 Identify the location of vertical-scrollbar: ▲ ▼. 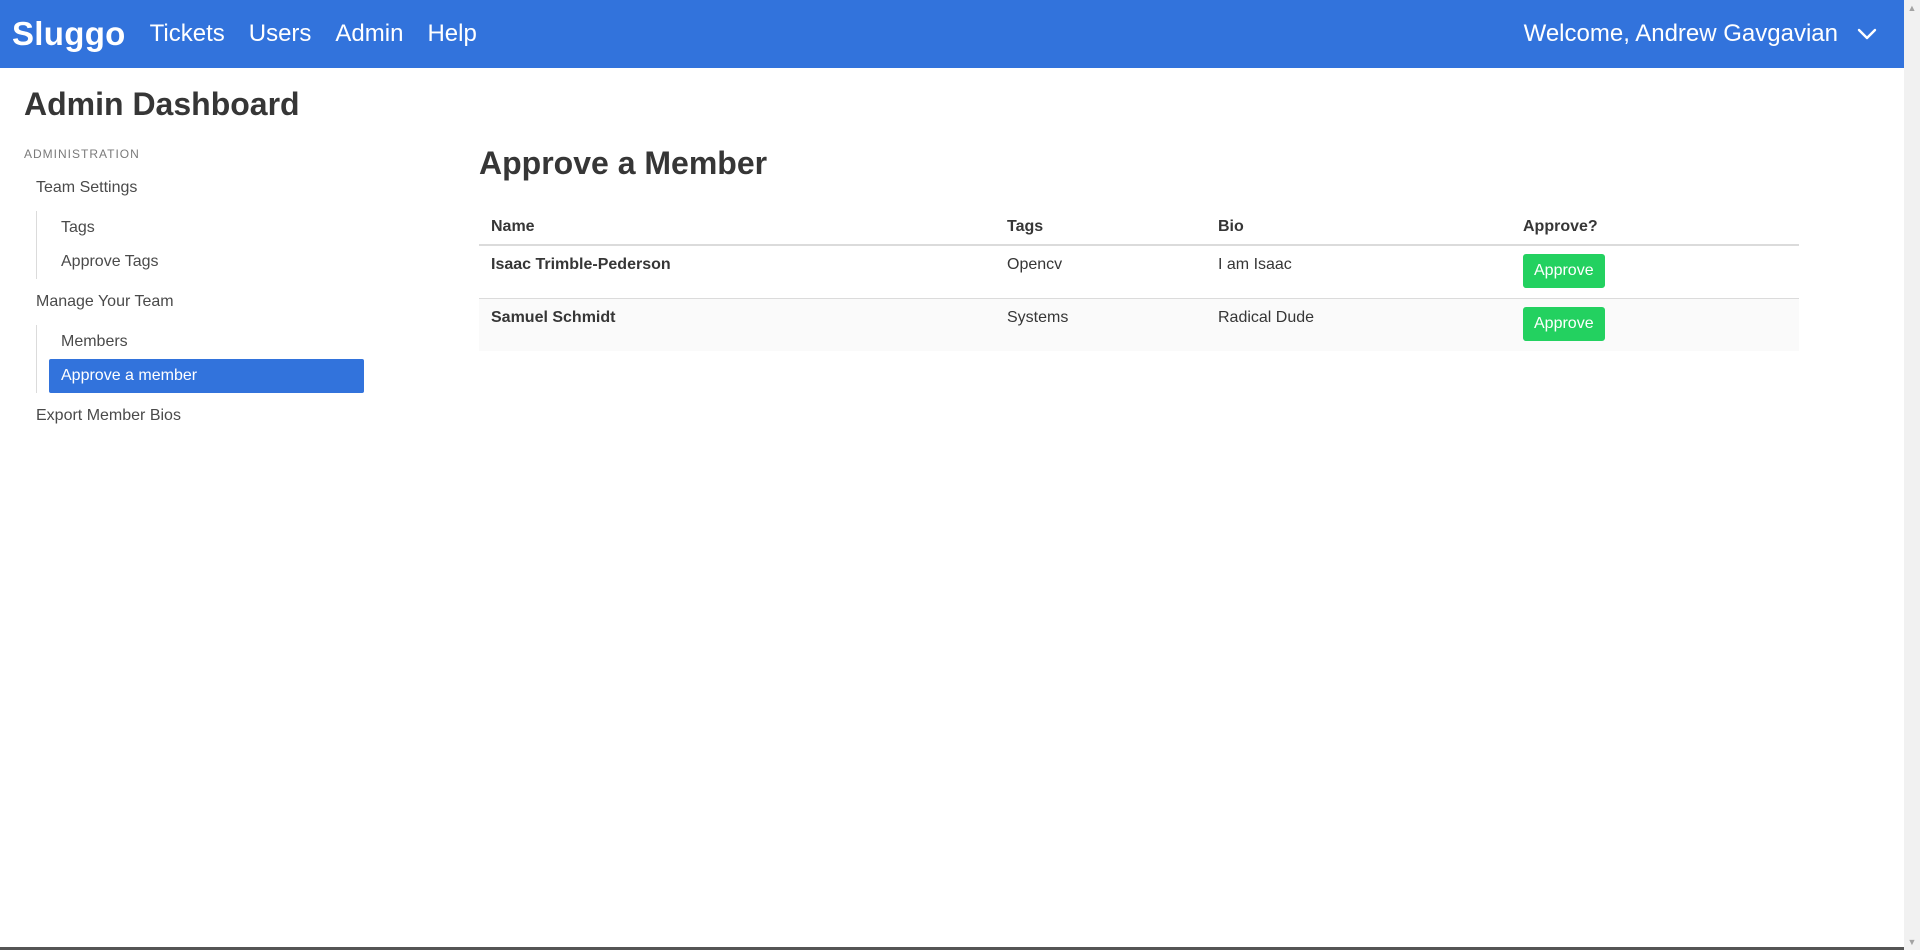
(1912, 475).